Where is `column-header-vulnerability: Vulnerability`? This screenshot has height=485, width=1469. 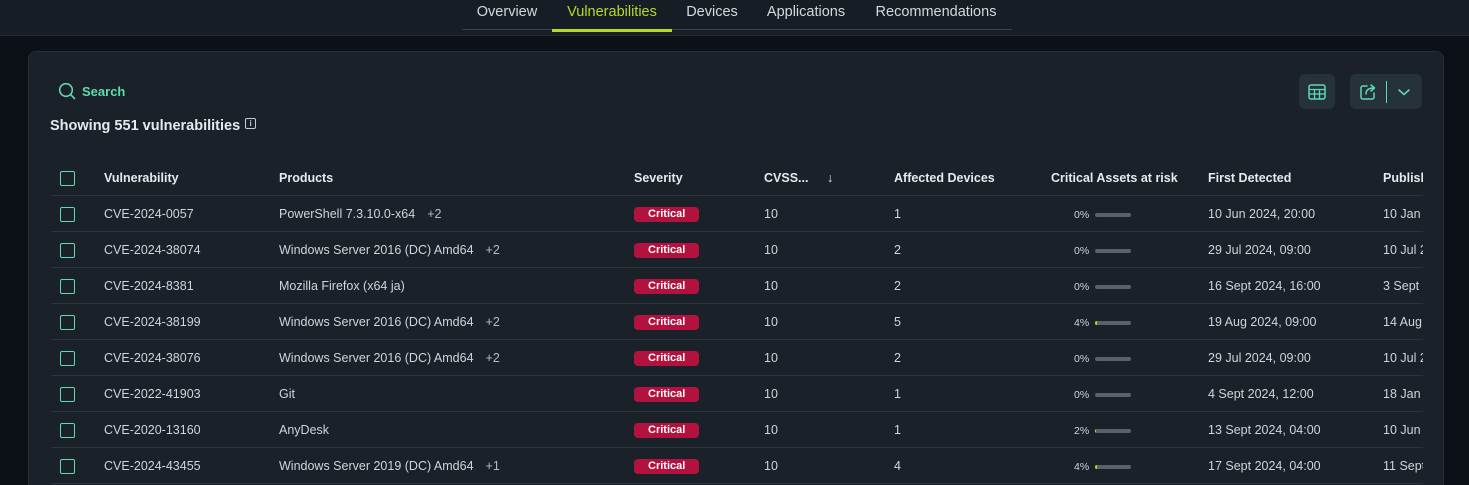 column-header-vulnerability: Vulnerability is located at coordinates (141, 178).